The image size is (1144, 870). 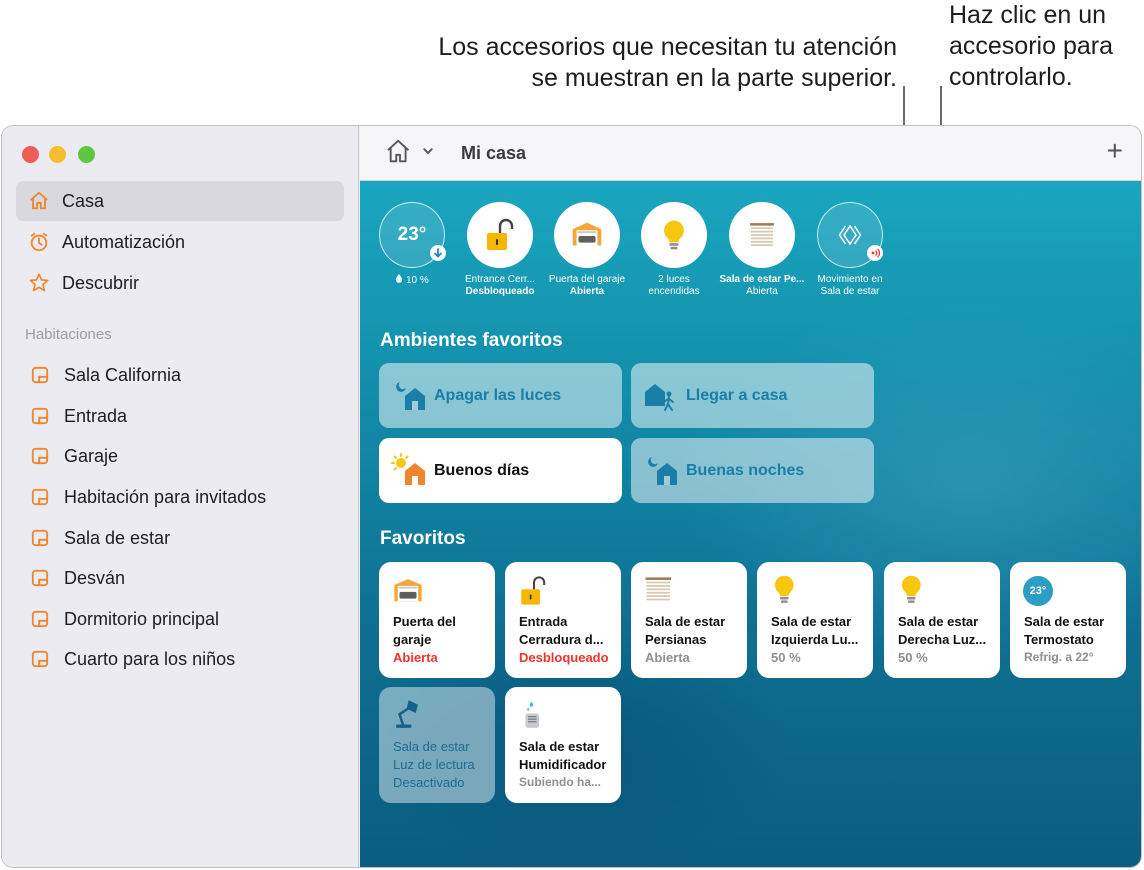 I want to click on room-label: Garaje, so click(x=91, y=455).